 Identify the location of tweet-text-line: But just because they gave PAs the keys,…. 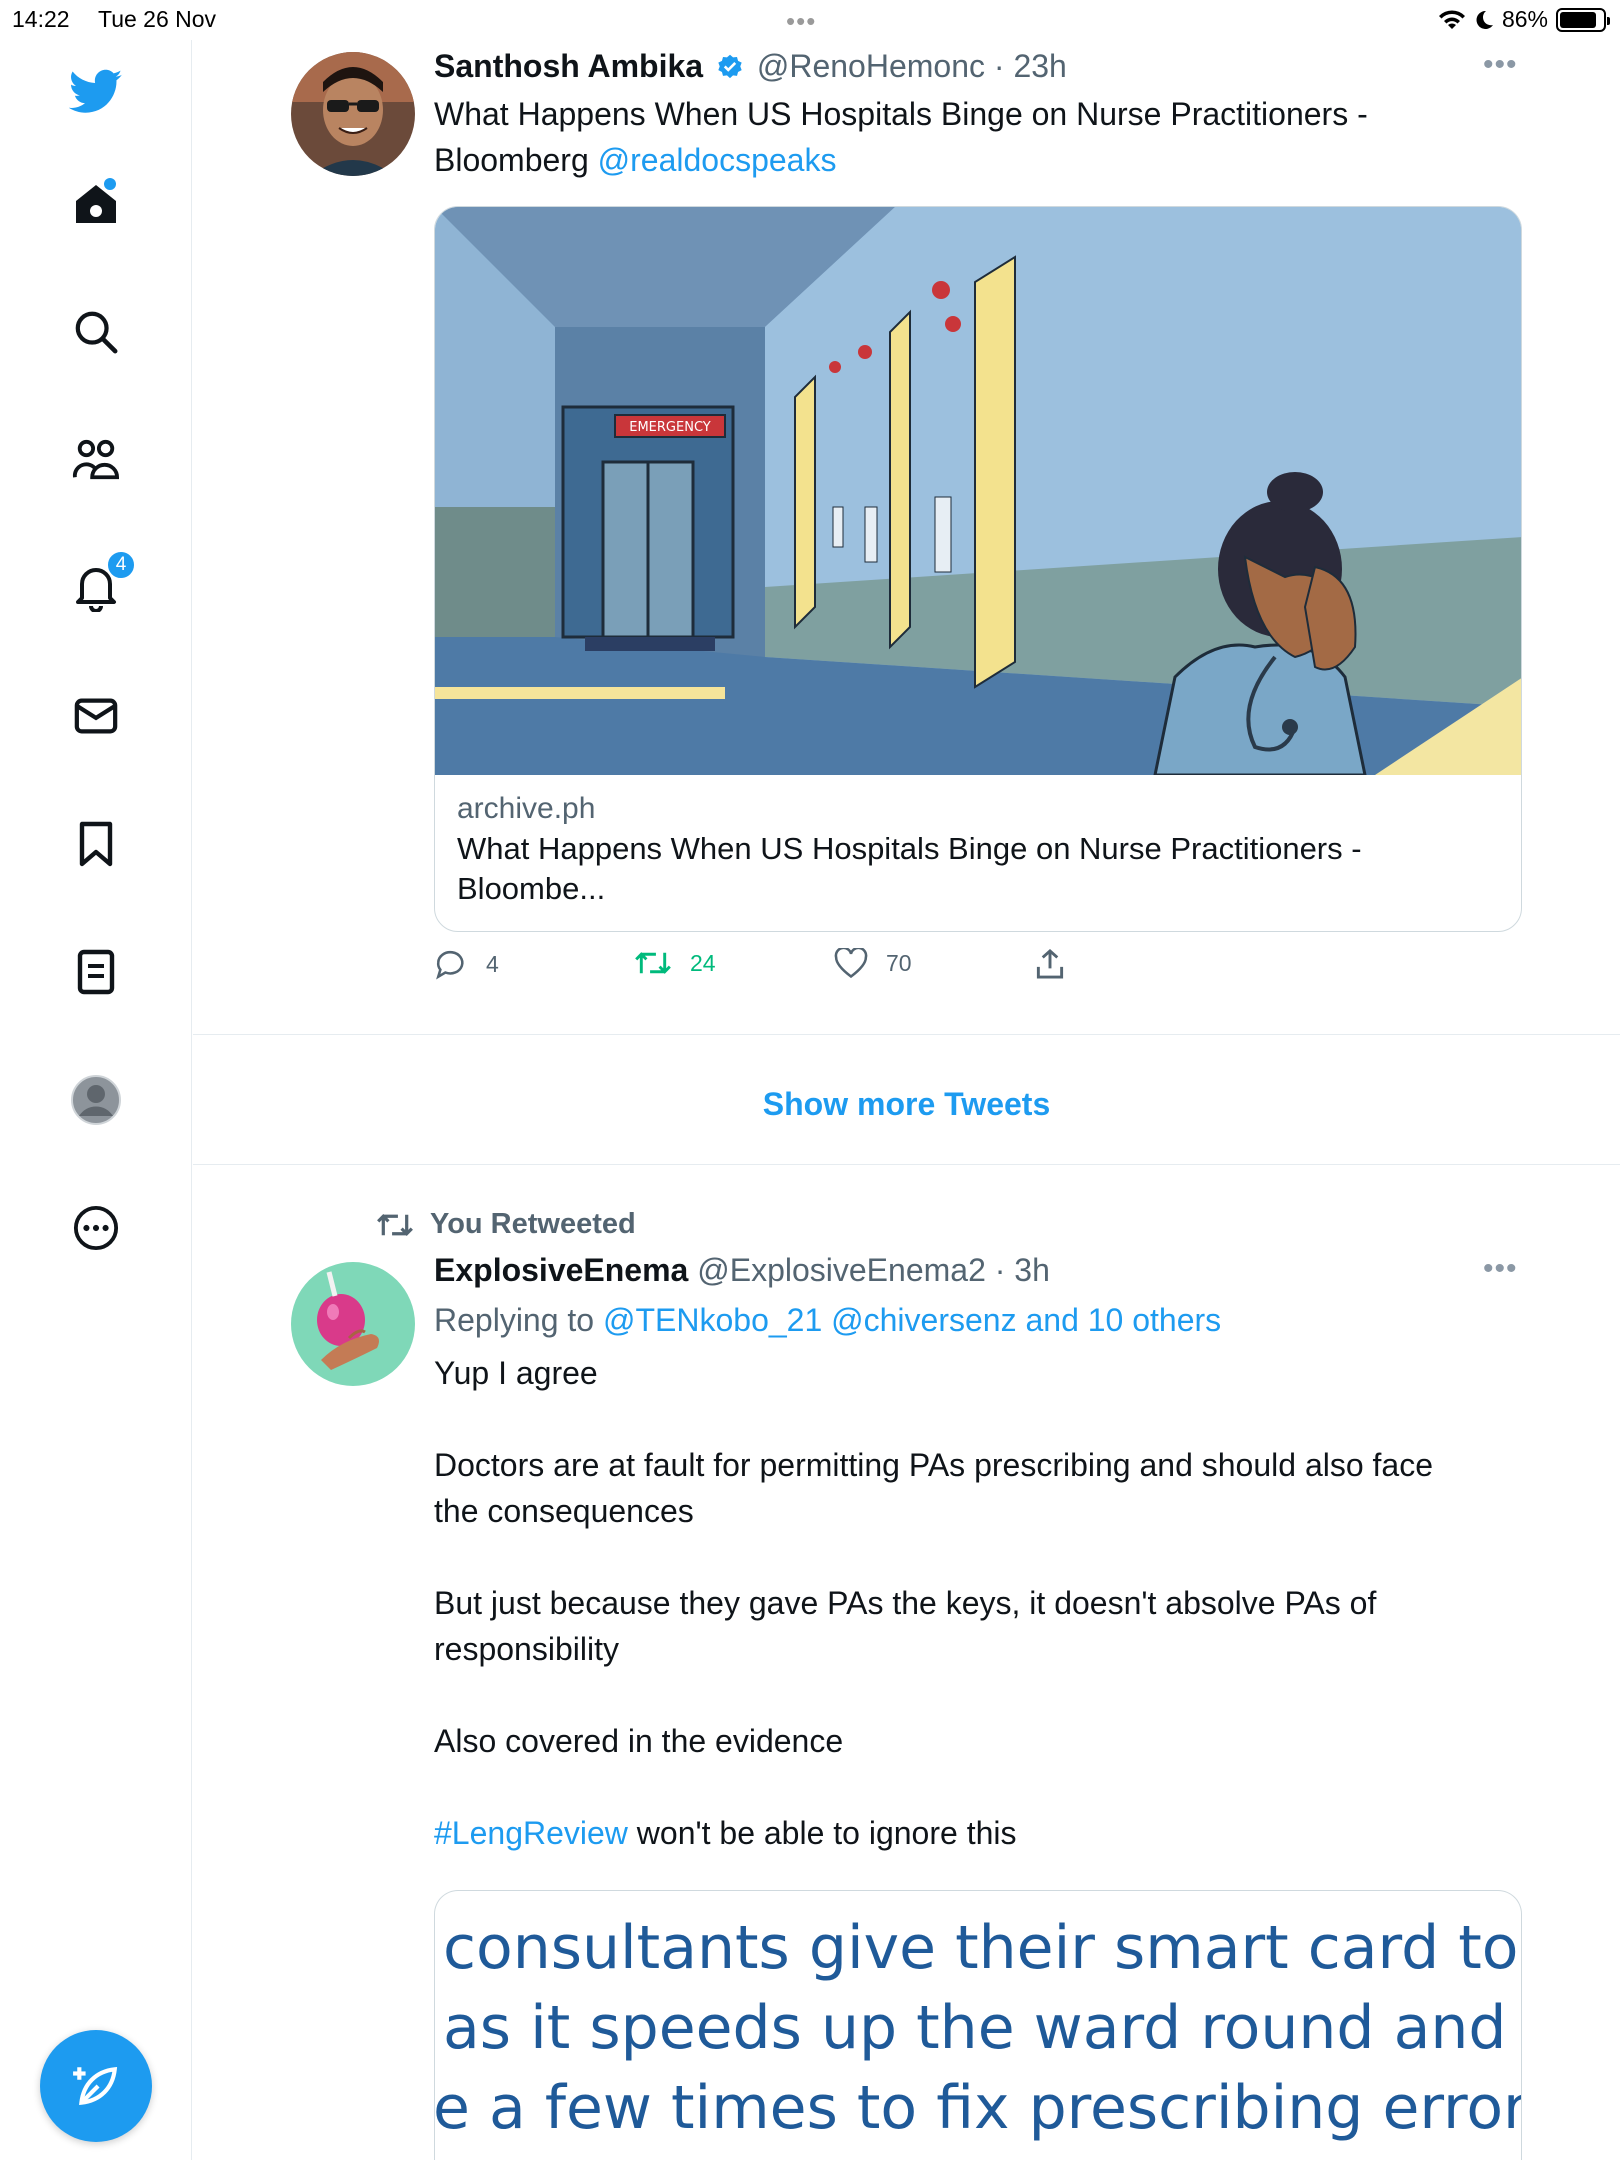
(905, 1603).